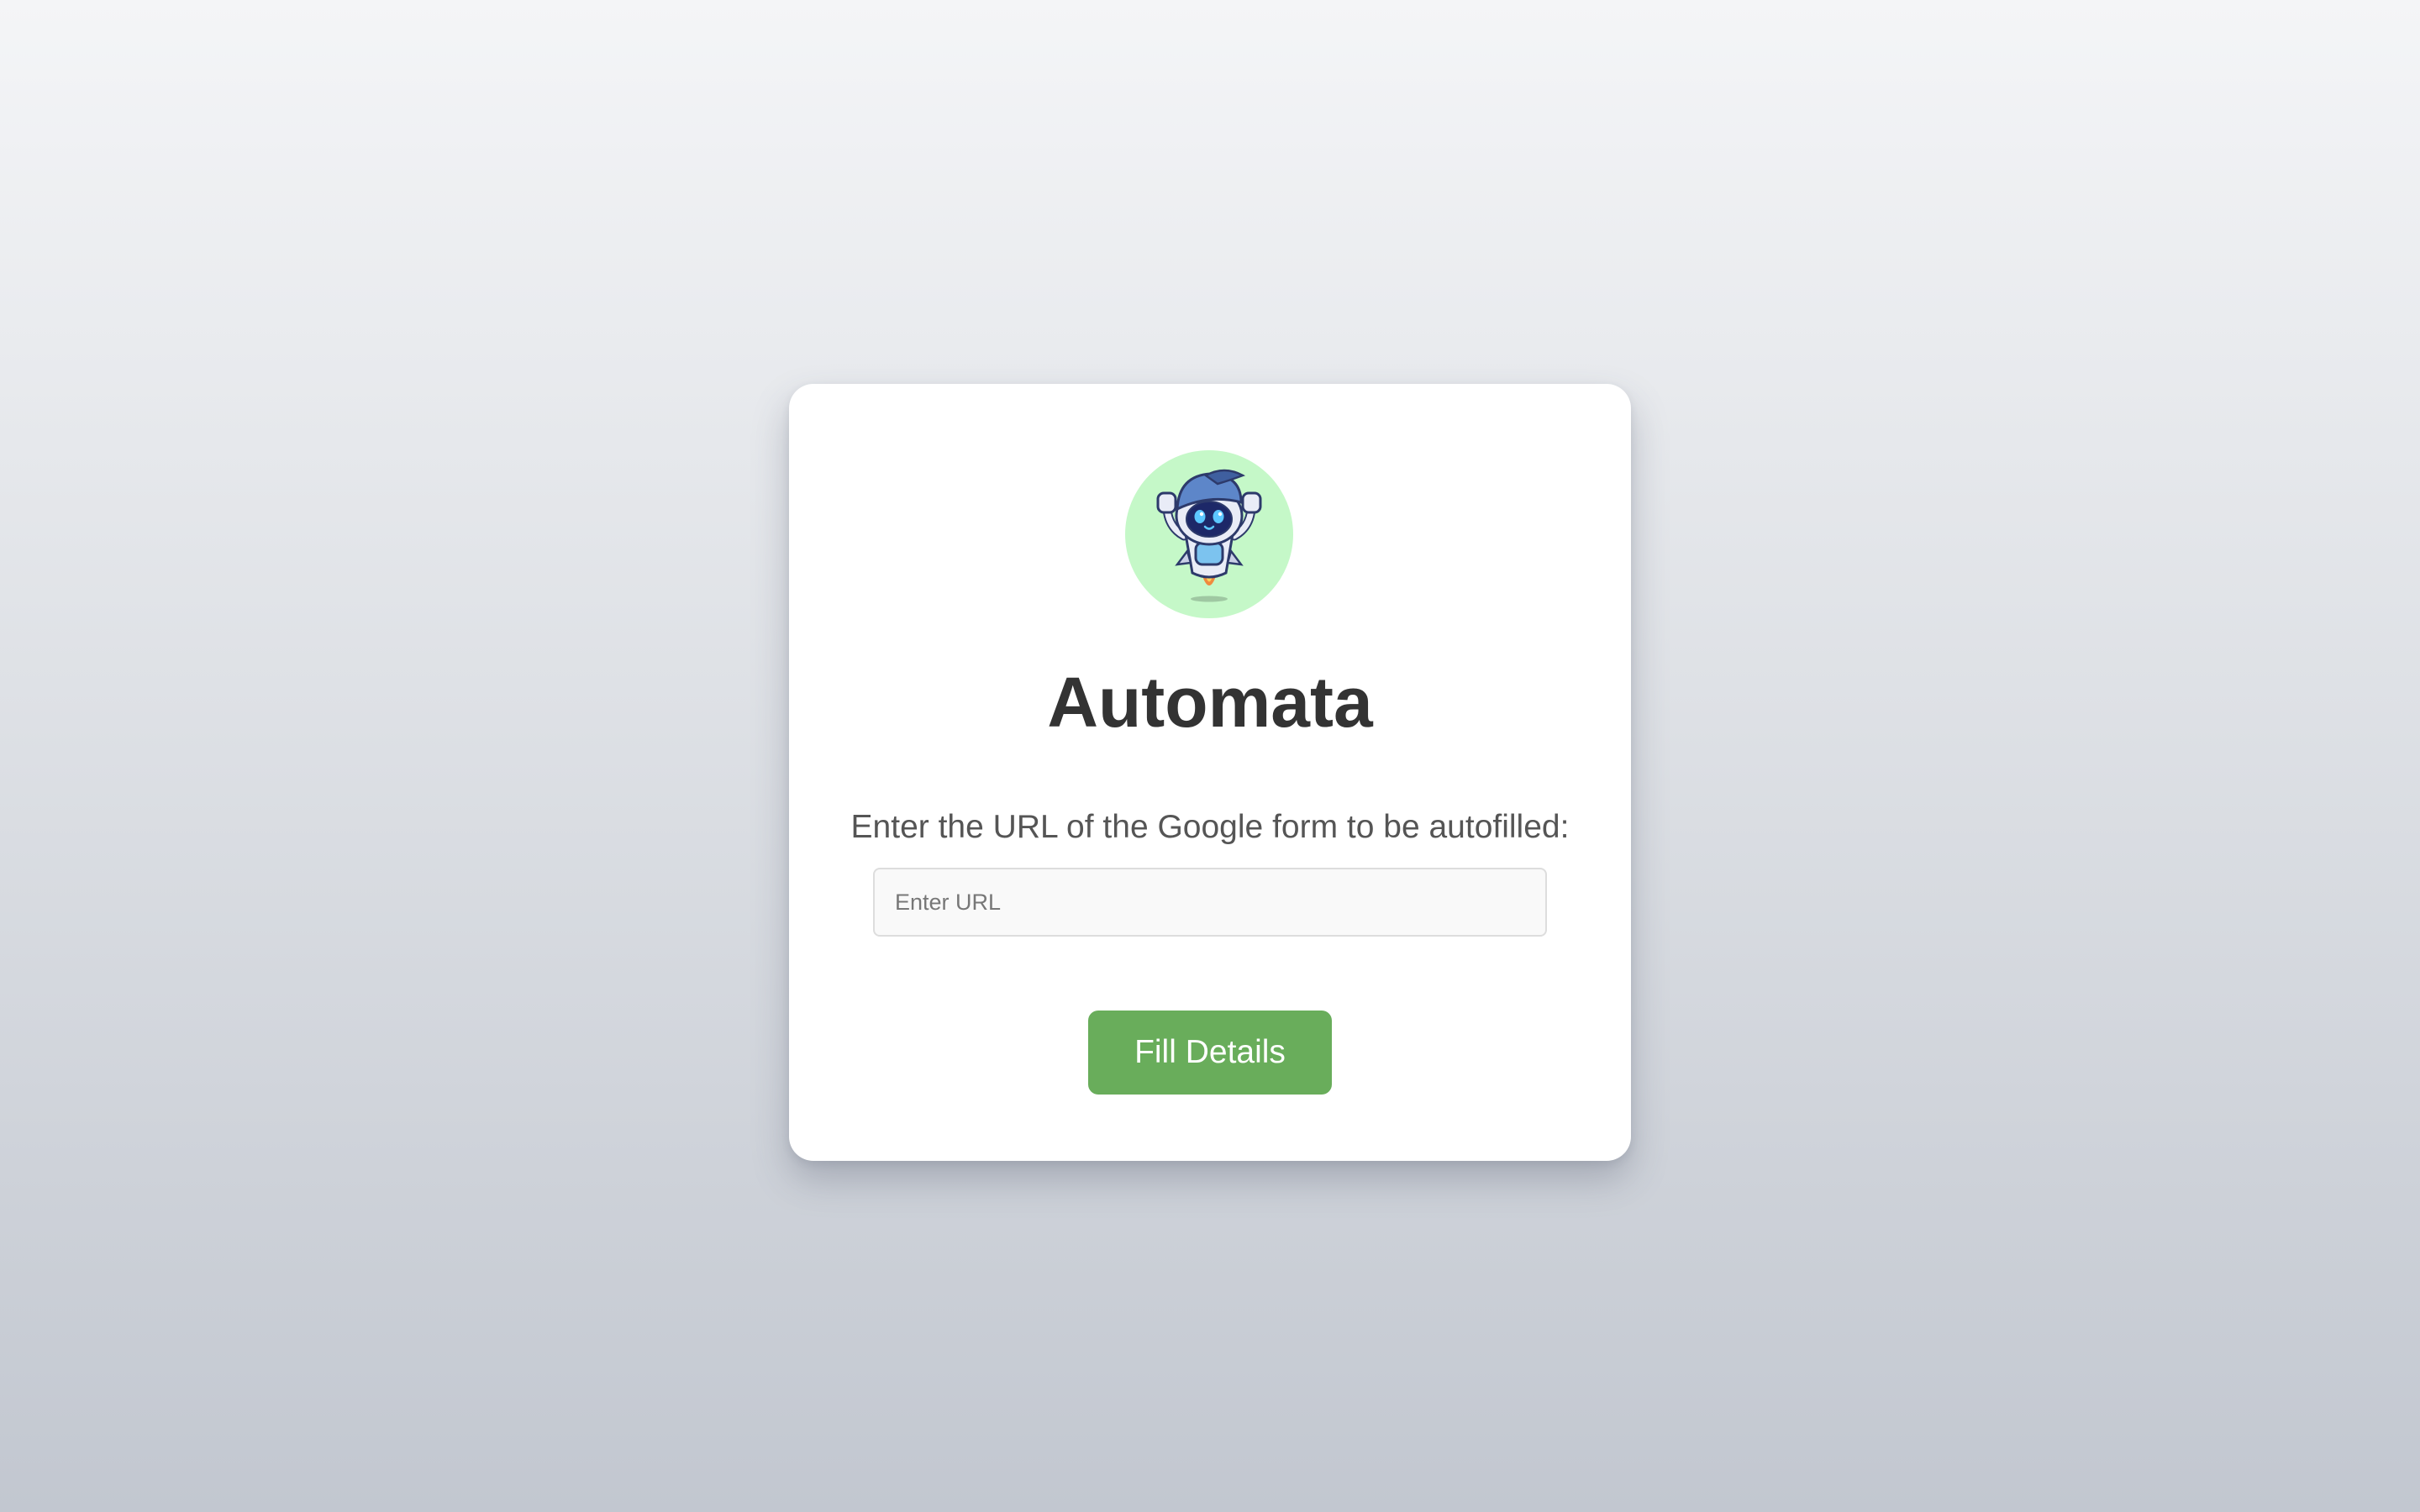 This screenshot has height=1512, width=2420. I want to click on url-input, so click(1210, 902).